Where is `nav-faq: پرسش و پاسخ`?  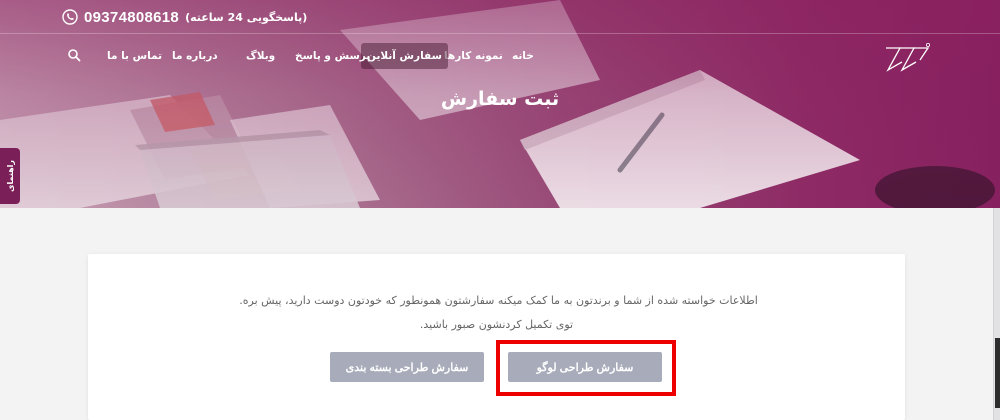
nav-faq: پرسش و پاسخ is located at coordinates (332, 56).